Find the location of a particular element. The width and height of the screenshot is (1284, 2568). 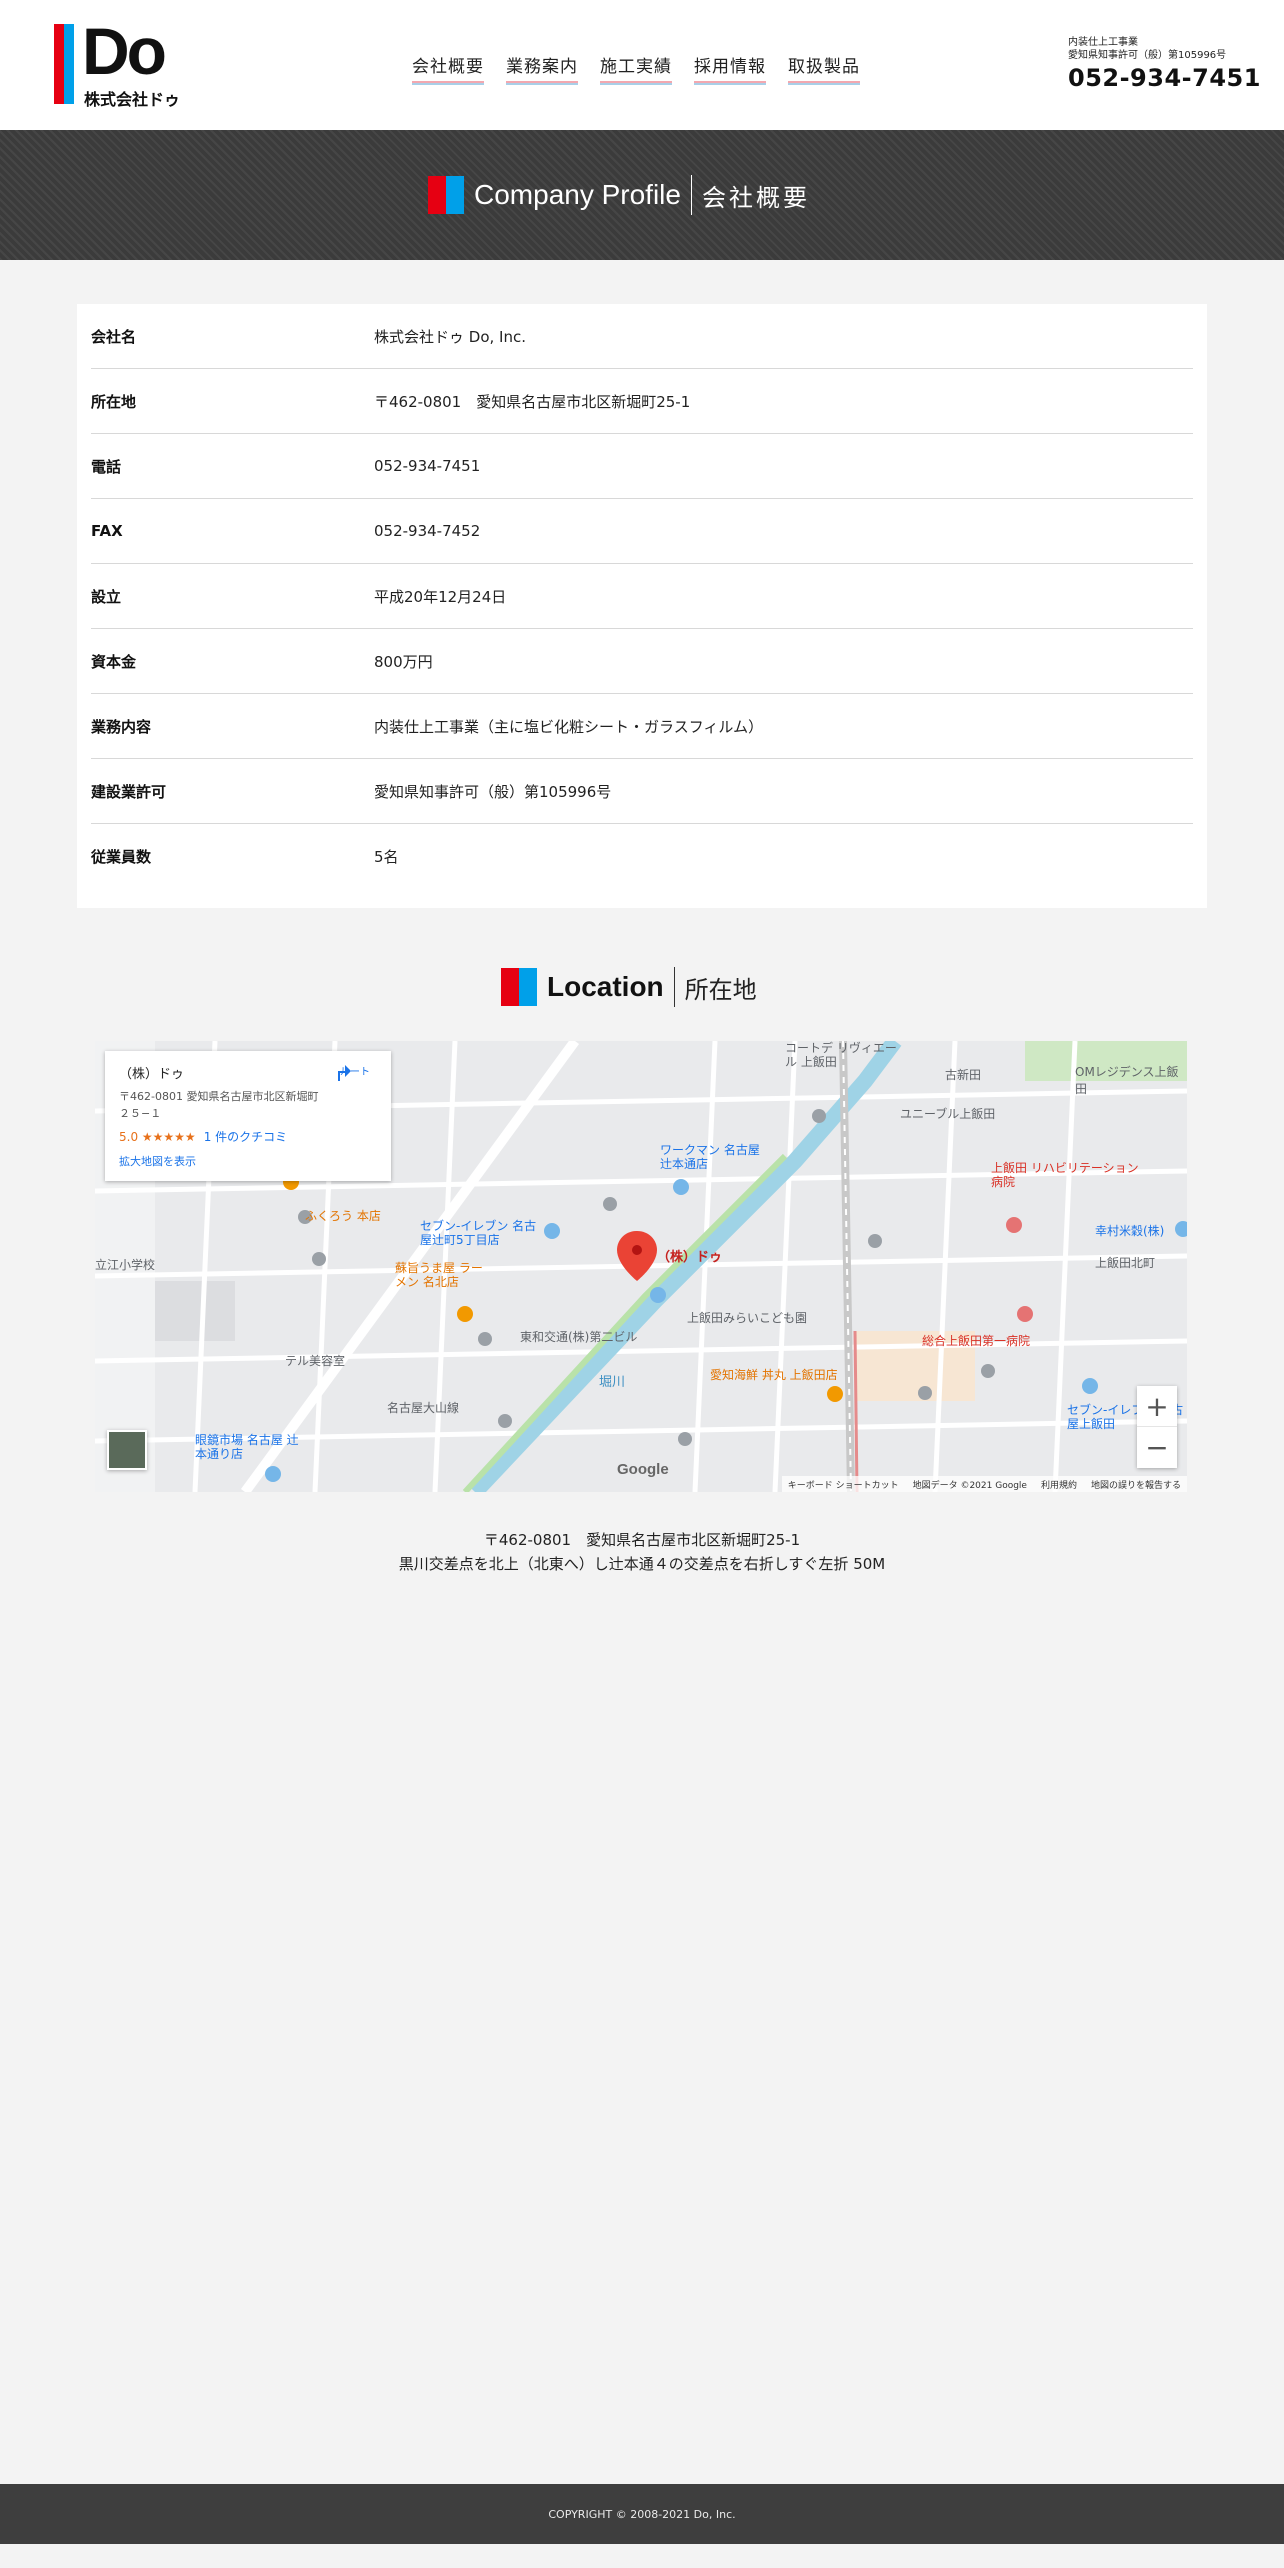

logo-mark: Do is located at coordinates (124, 51).